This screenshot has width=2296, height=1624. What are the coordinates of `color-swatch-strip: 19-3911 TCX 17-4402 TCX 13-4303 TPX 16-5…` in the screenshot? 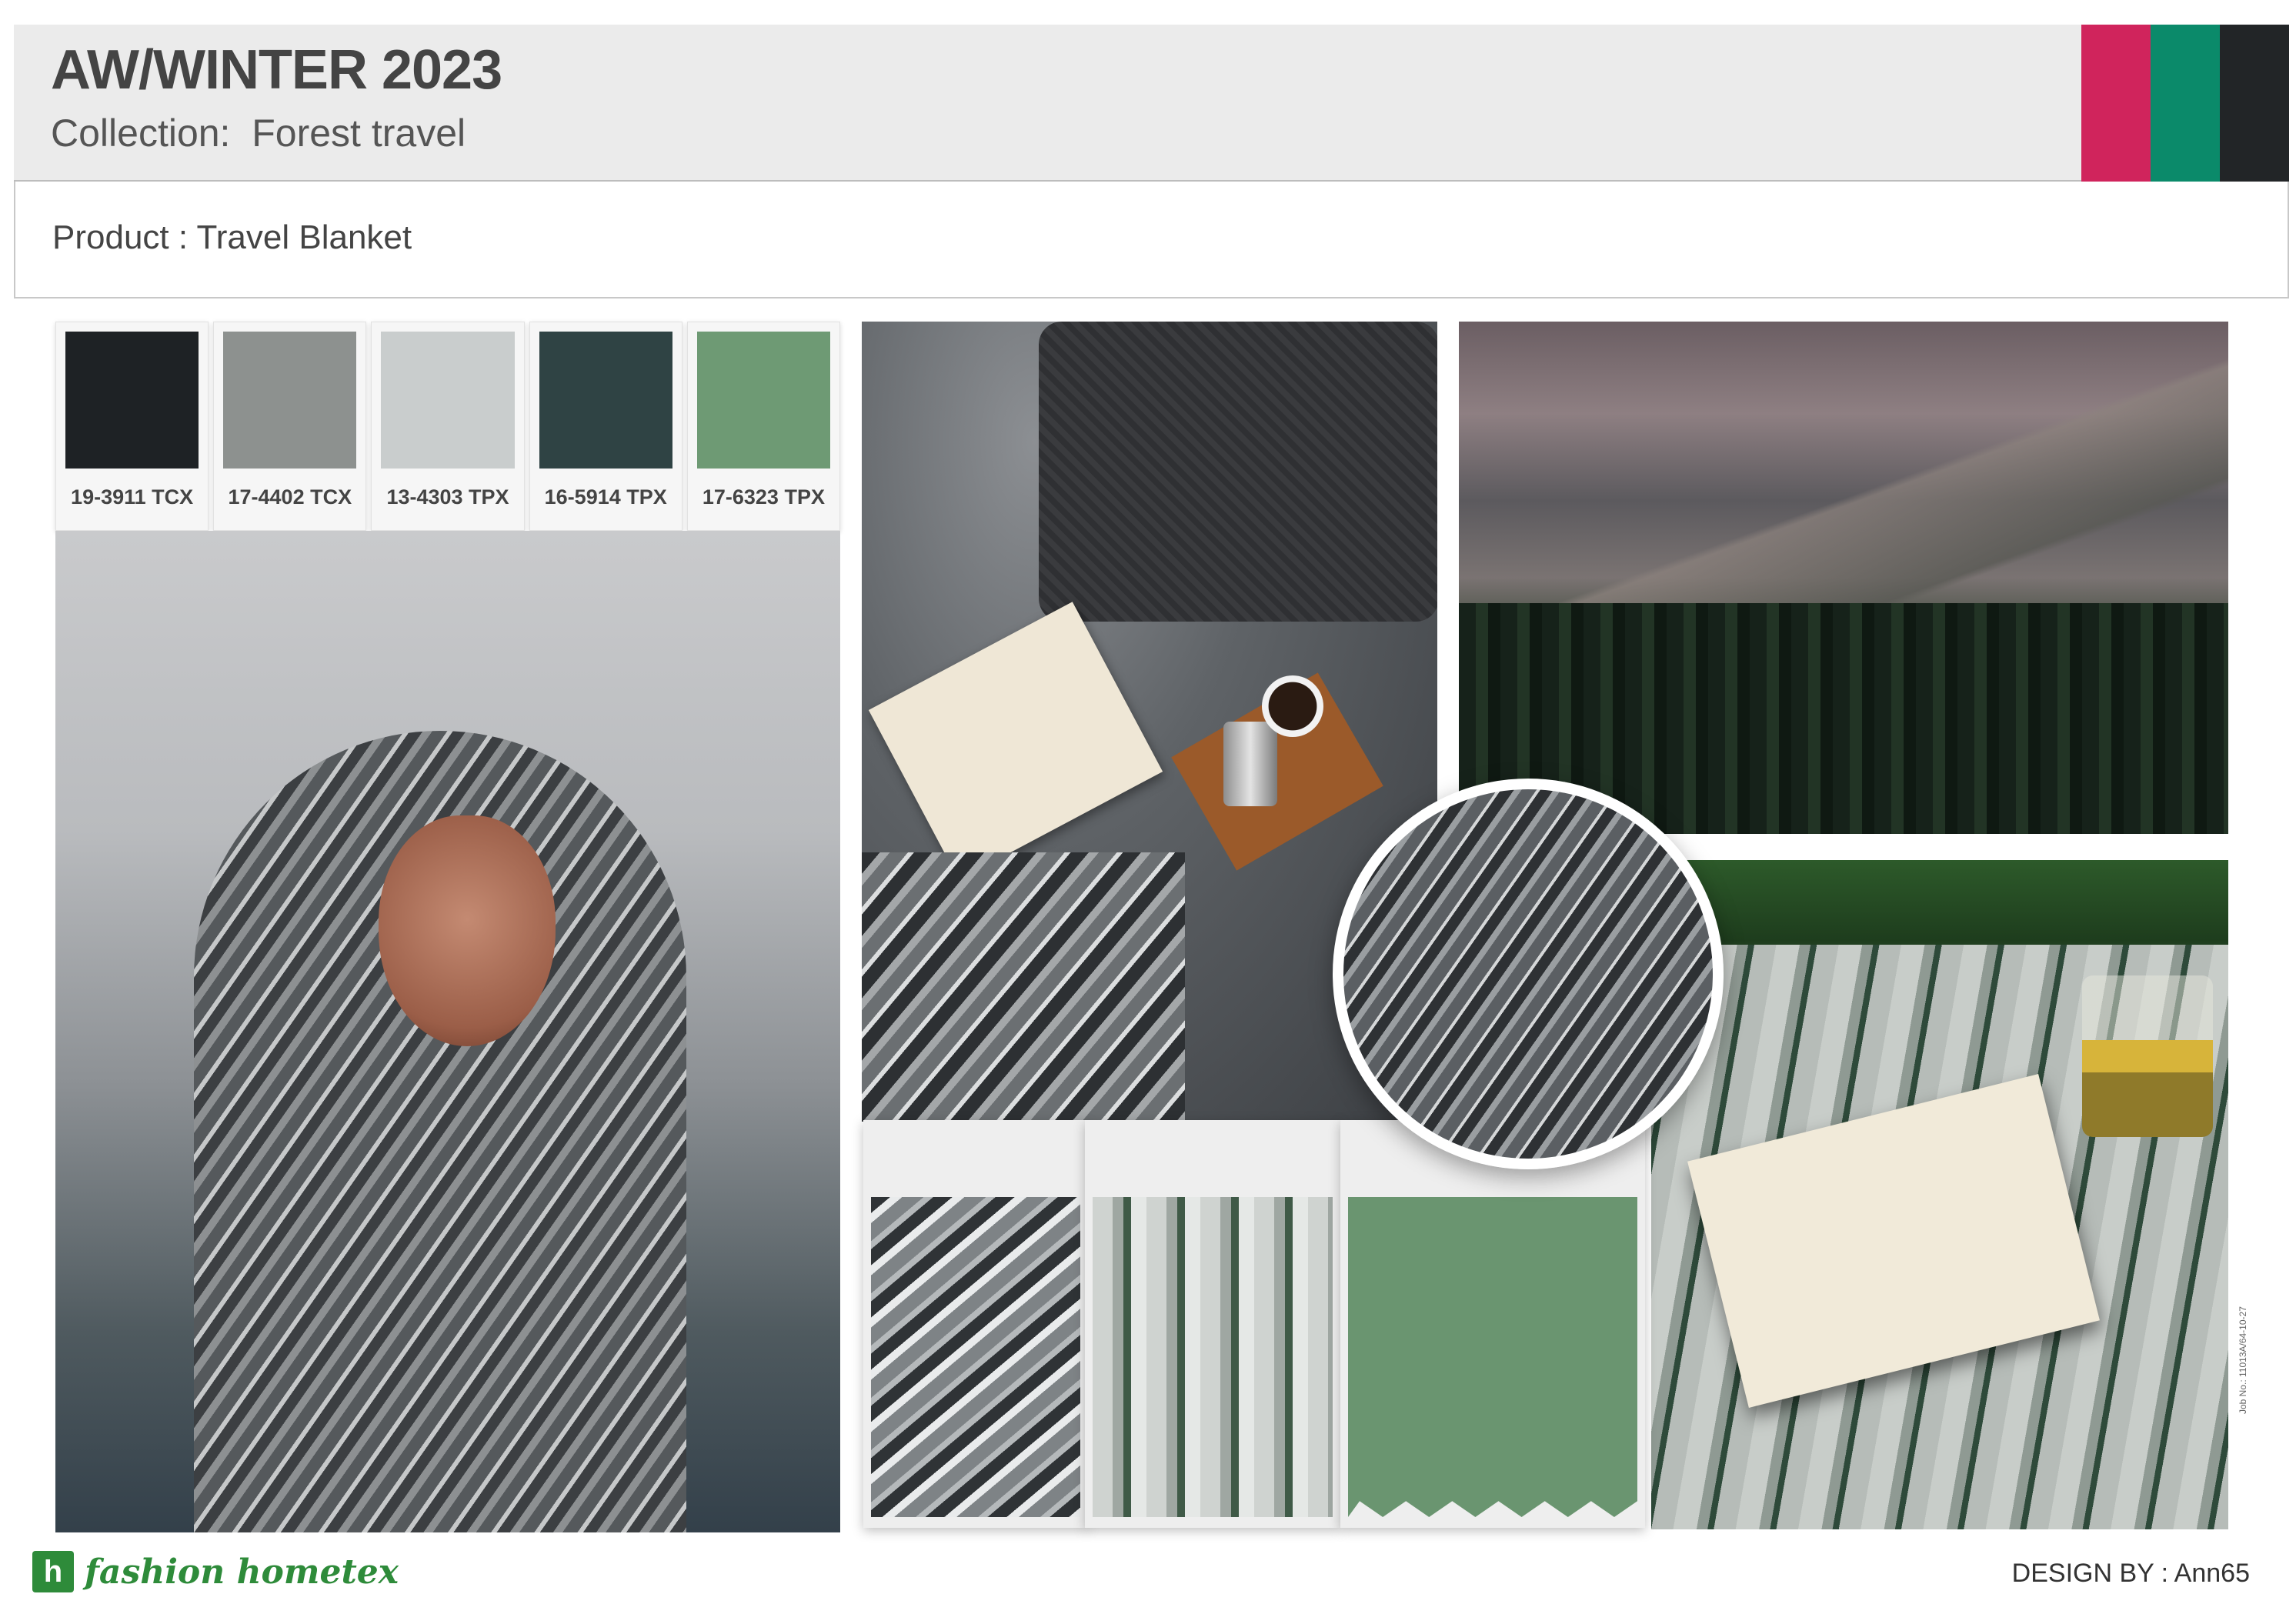 It's located at (448, 426).